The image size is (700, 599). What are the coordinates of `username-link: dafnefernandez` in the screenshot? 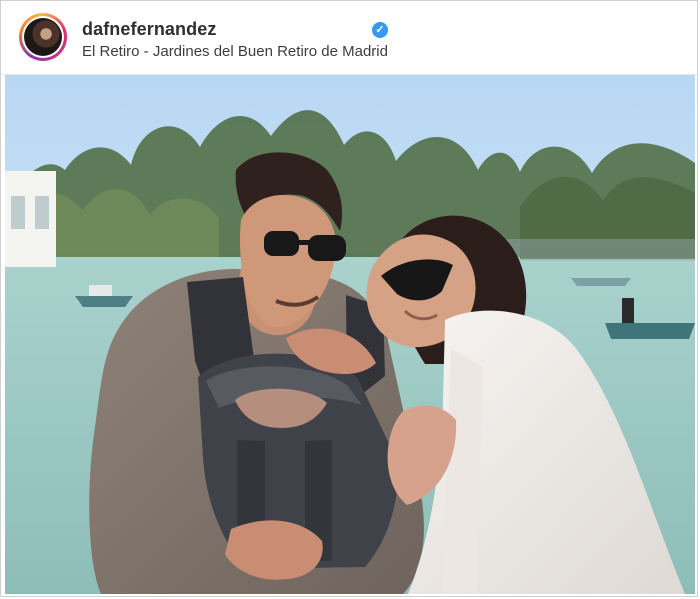 It's located at (149, 29).